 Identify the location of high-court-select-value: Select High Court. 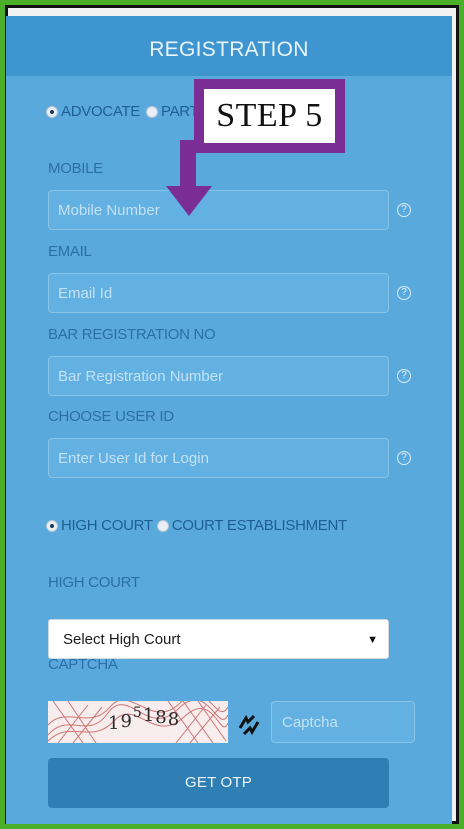
(122, 639).